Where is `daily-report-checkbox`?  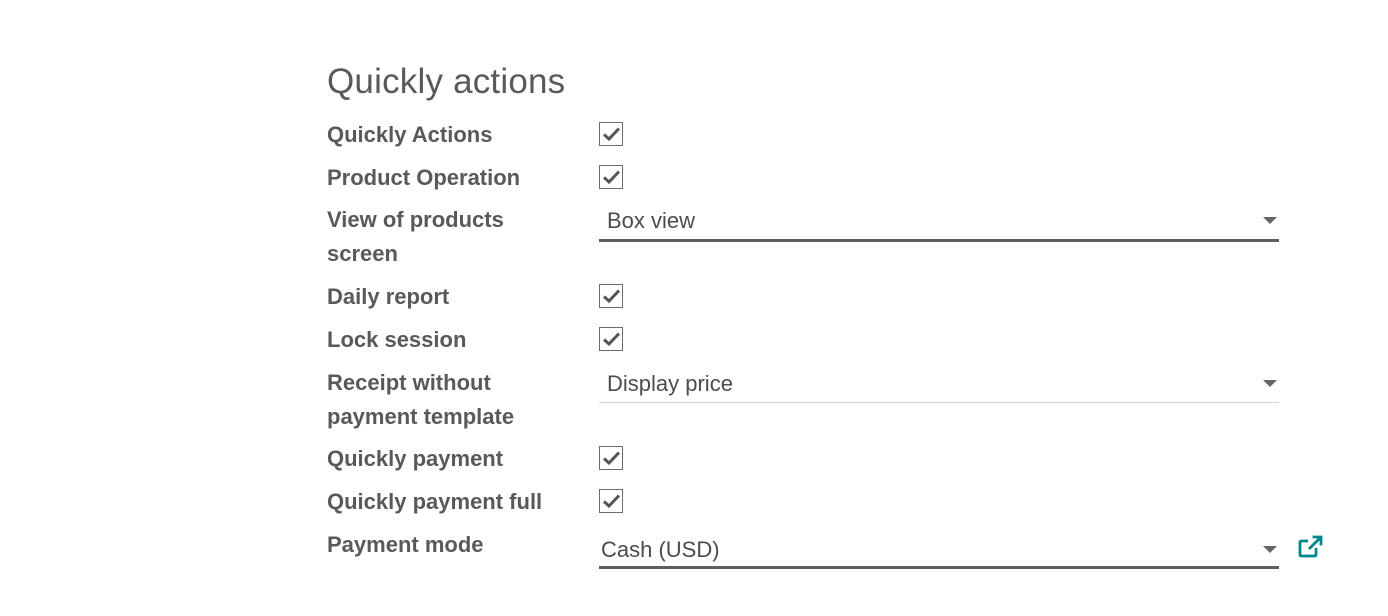 daily-report-checkbox is located at coordinates (611, 296).